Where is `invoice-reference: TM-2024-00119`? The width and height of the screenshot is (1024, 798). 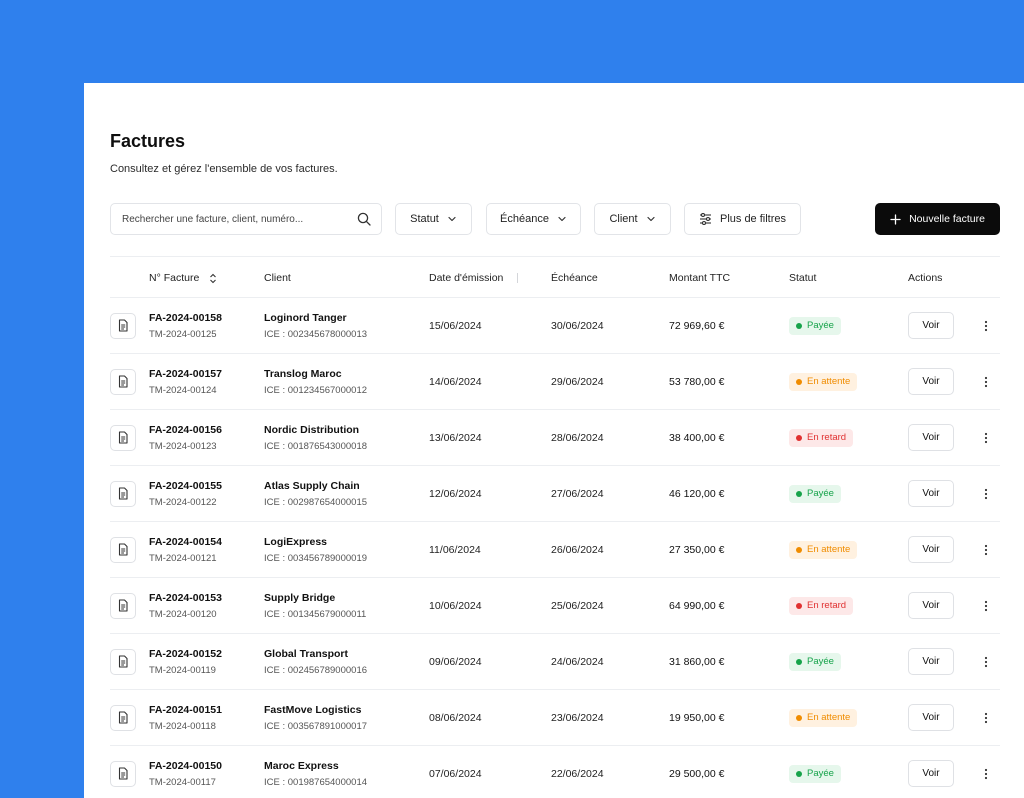
invoice-reference: TM-2024-00119 is located at coordinates (182, 670).